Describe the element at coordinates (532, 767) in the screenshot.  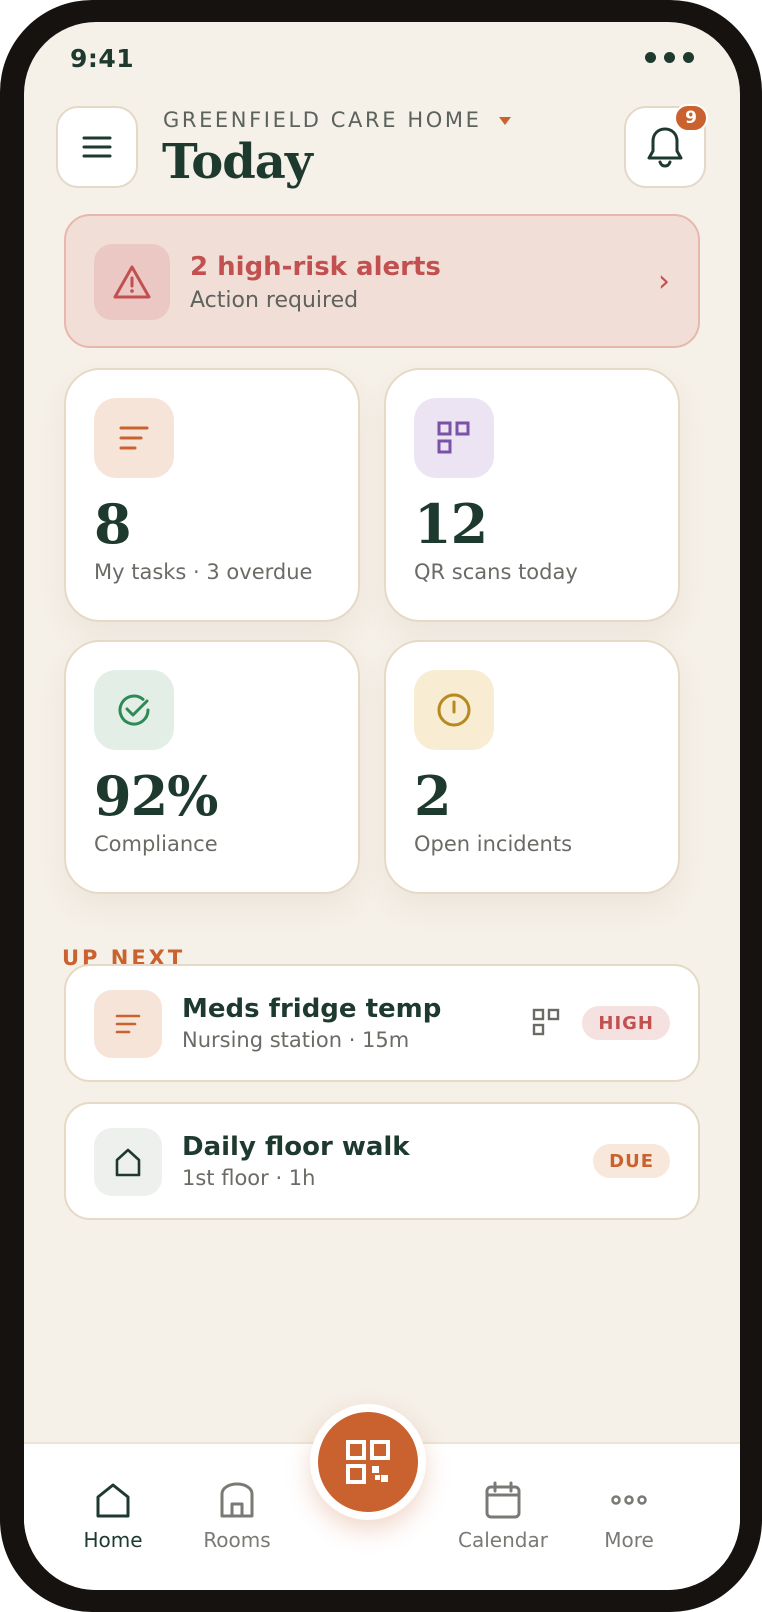
I see `stat-card-incidents: 2 Open incidents` at that location.